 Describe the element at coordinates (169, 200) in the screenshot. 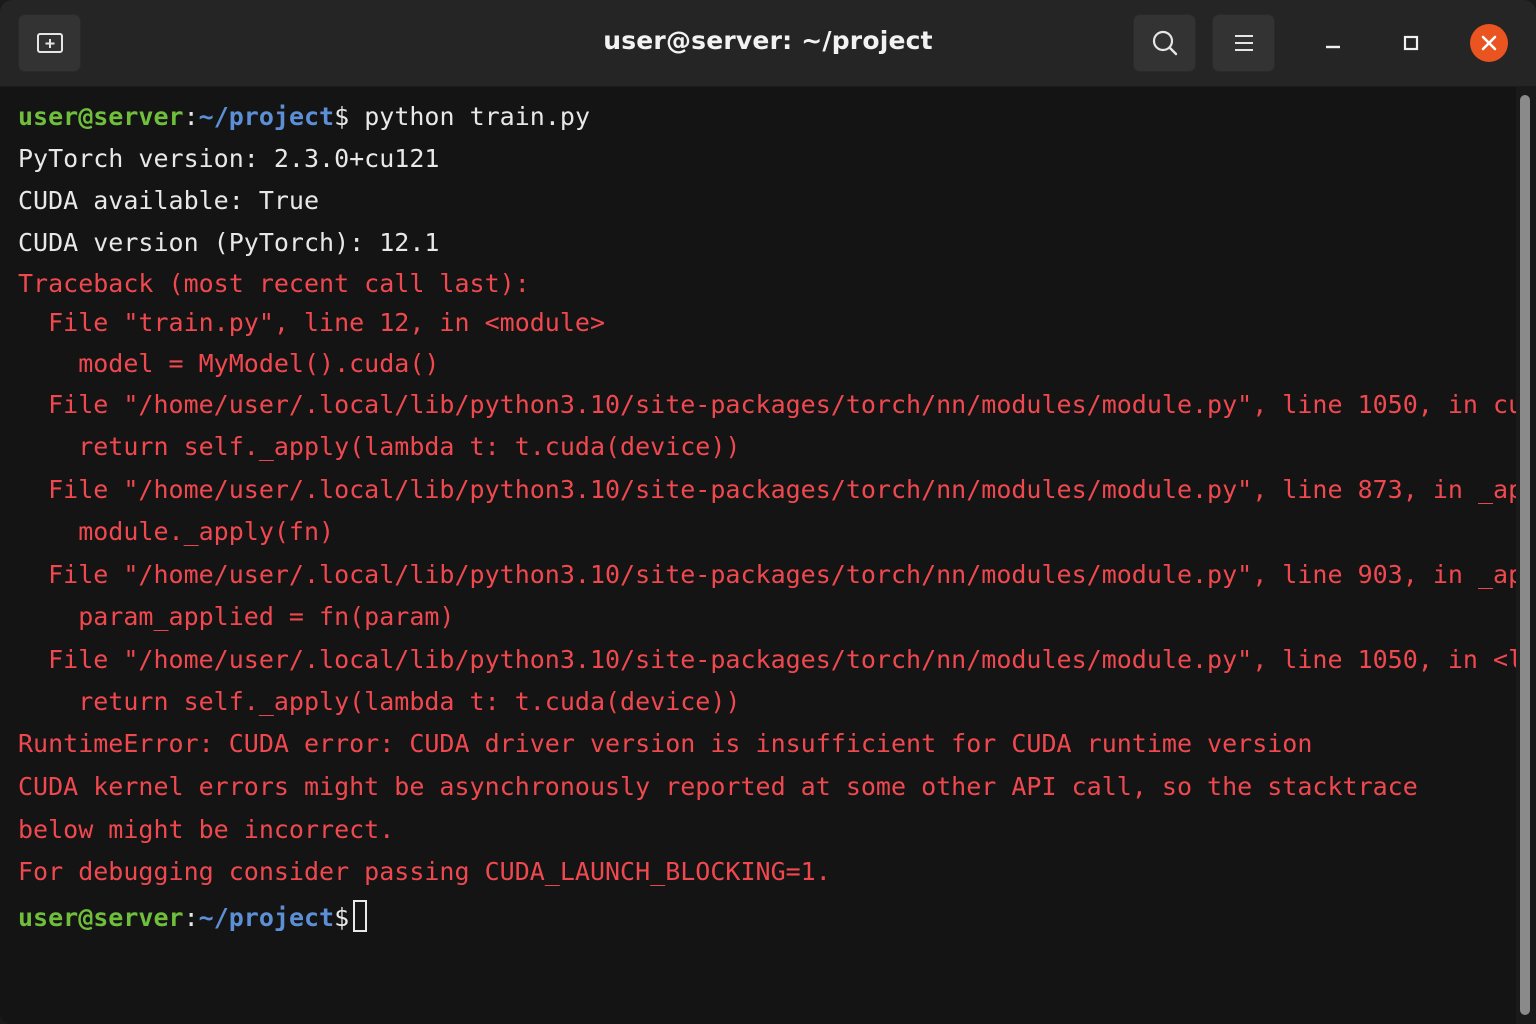

I see `output-line: CUDA available: True` at that location.